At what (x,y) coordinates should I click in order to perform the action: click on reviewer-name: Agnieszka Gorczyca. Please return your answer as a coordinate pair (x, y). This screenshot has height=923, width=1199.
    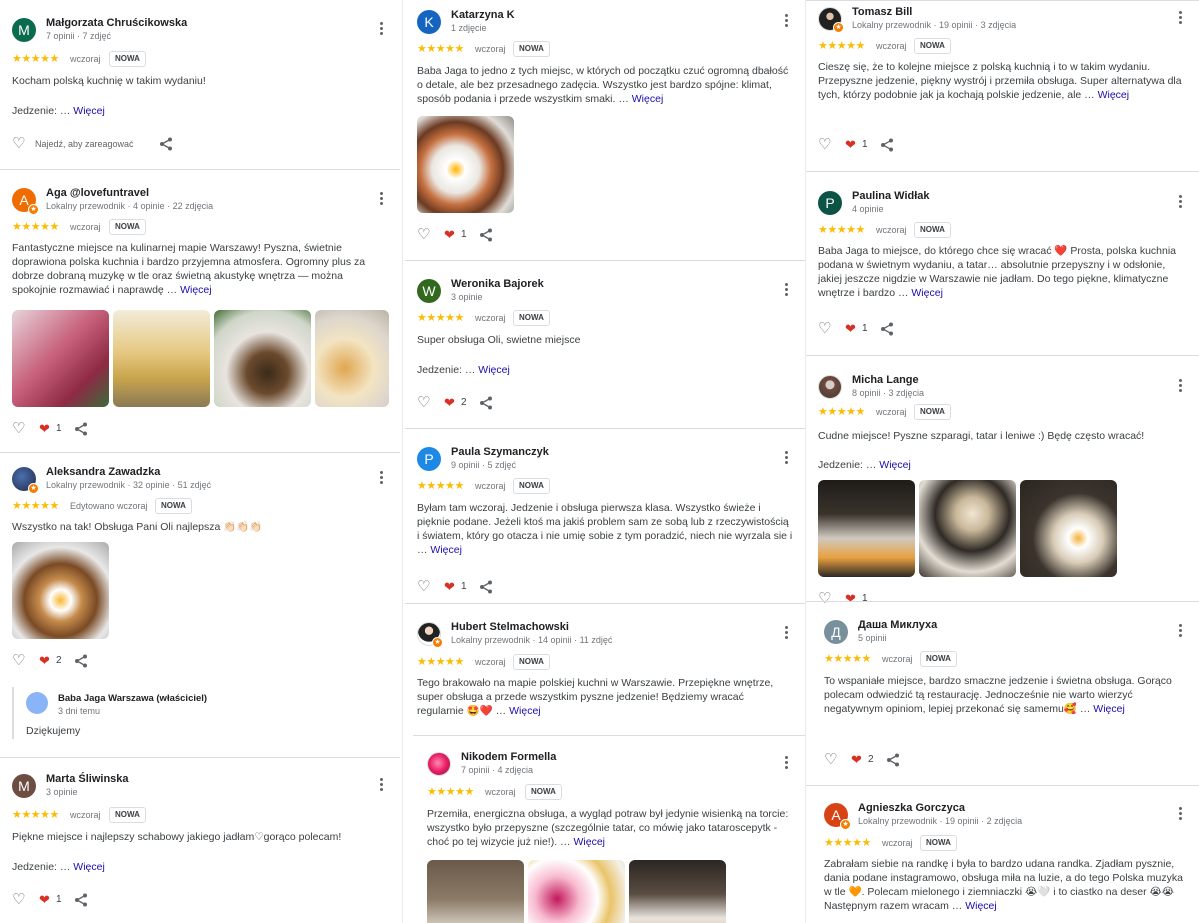
    Looking at the image, I should click on (911, 808).